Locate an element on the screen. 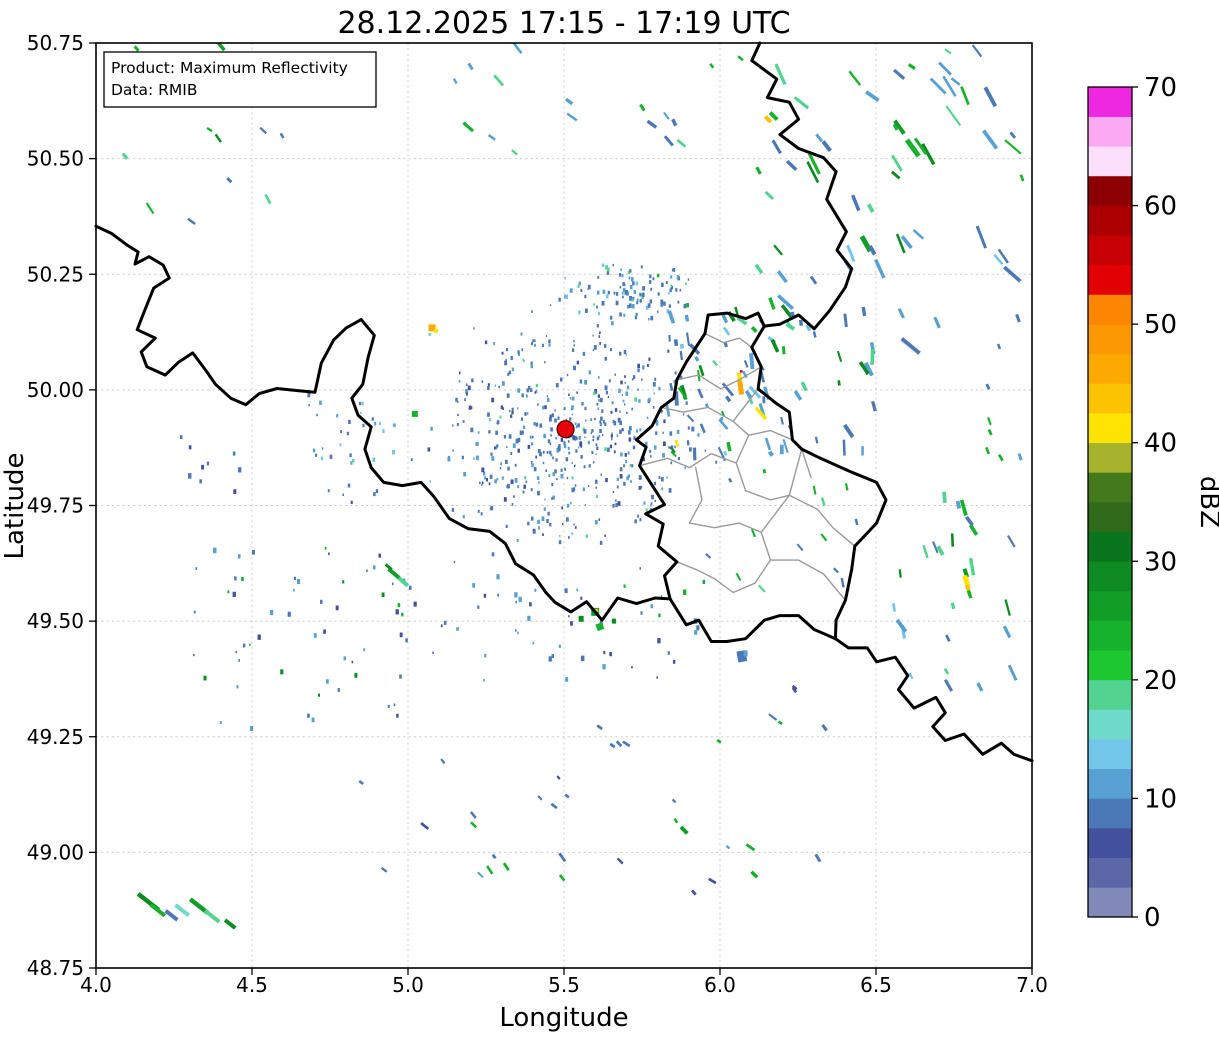 This screenshot has width=1219, height=1044. y-tick-label: 49.50 is located at coordinates (55, 621).